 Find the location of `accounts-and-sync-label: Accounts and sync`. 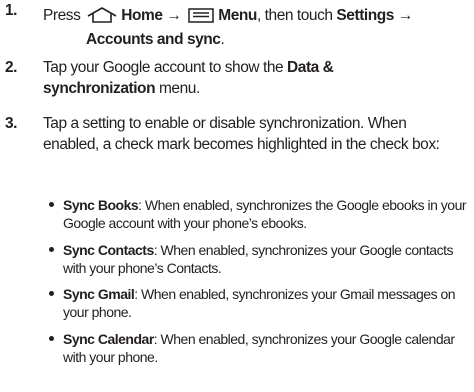

accounts-and-sync-label: Accounts and sync is located at coordinates (153, 39).